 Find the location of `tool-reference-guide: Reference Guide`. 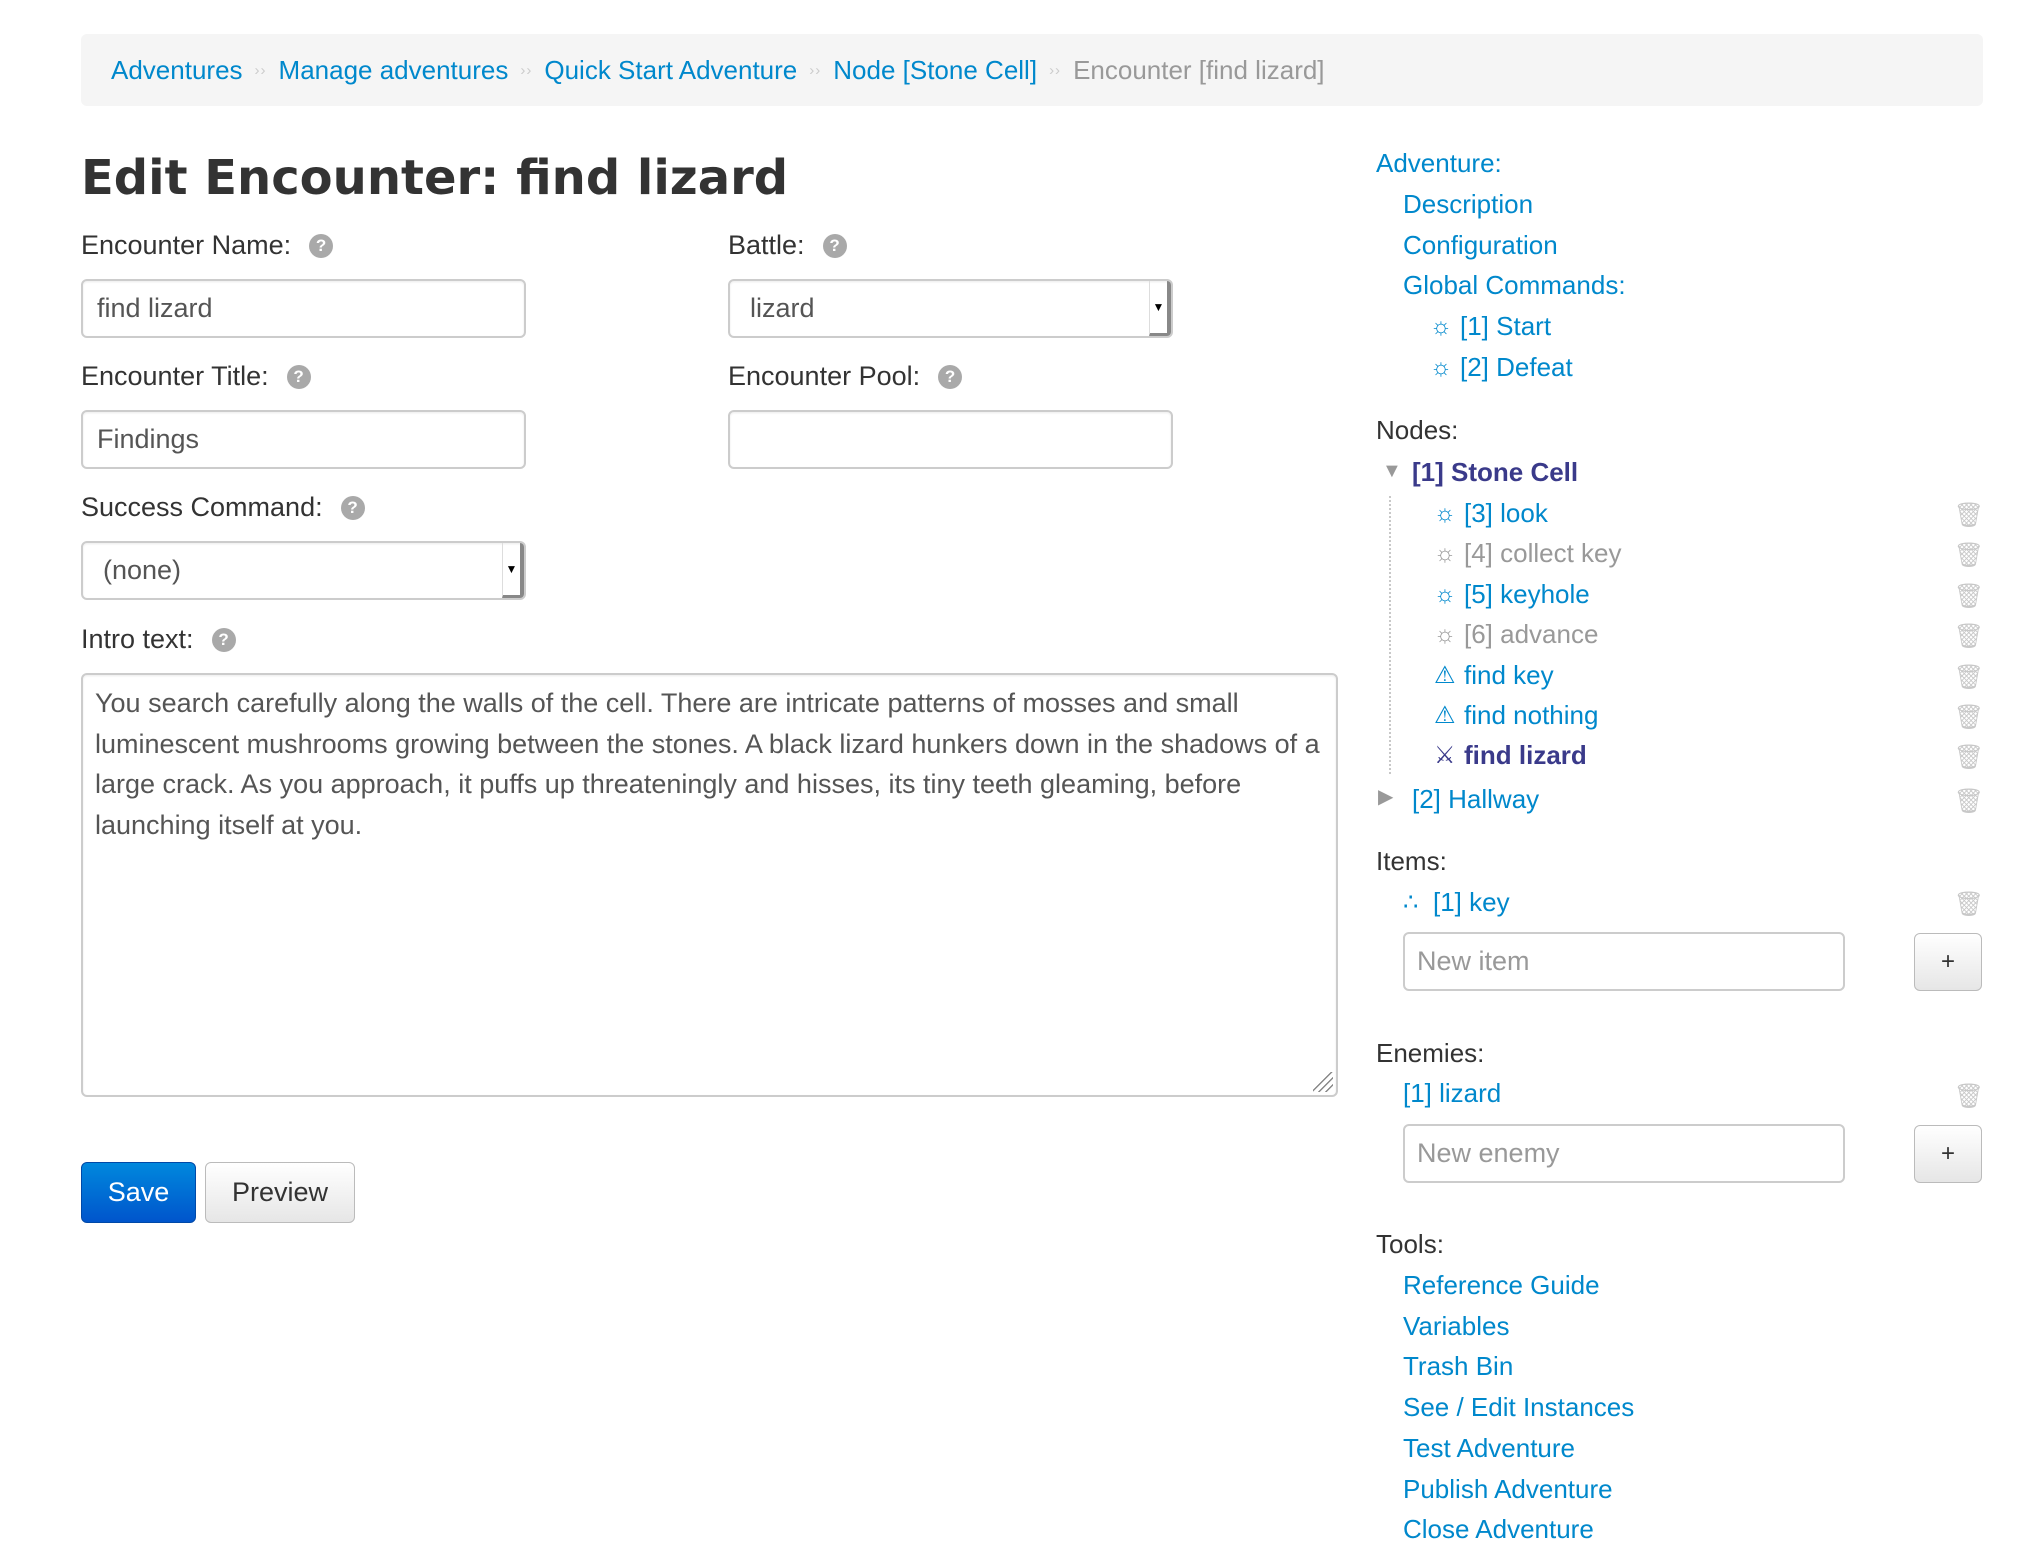

tool-reference-guide: Reference Guide is located at coordinates (1501, 1285).